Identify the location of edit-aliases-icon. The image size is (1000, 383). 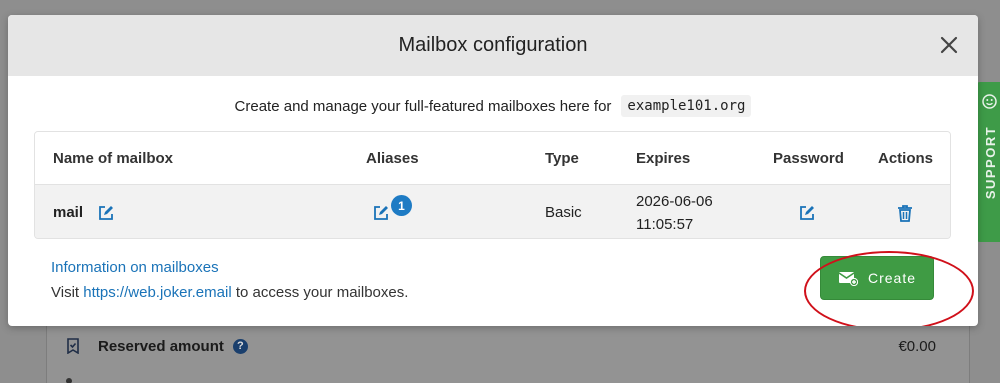
(381, 213).